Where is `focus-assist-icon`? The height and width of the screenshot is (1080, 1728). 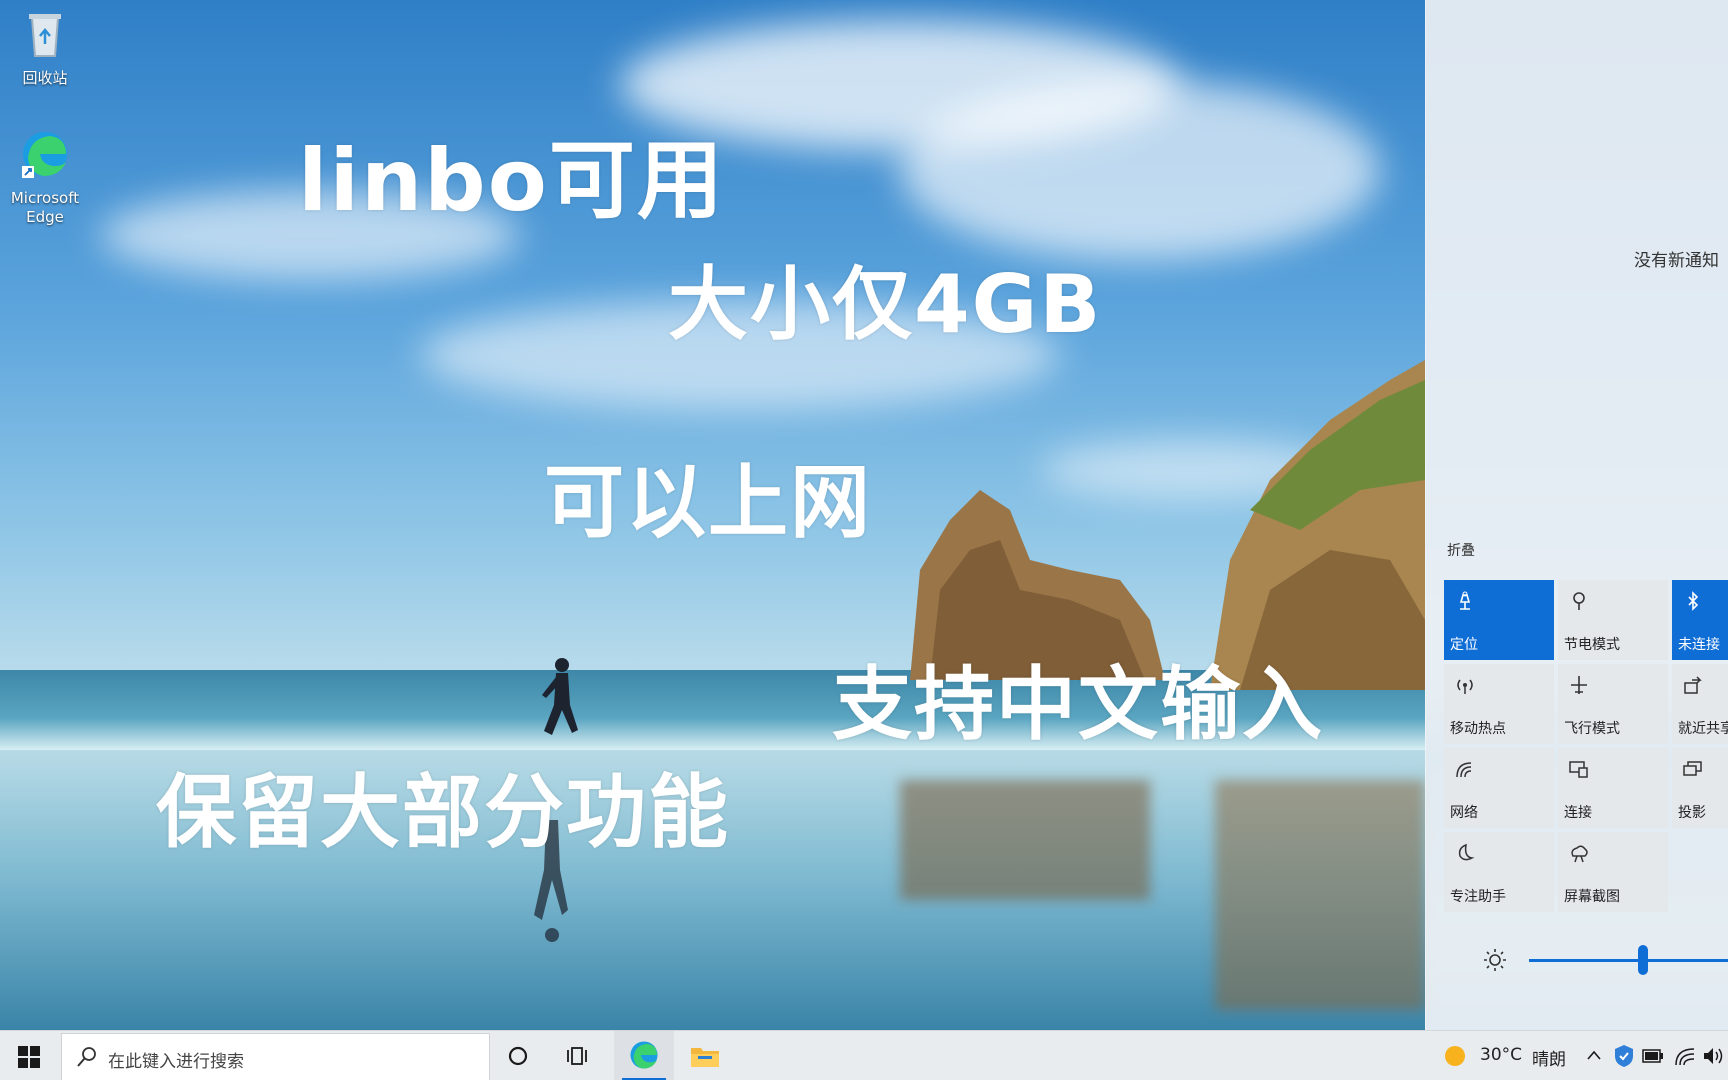
focus-assist-icon is located at coordinates (1466, 852).